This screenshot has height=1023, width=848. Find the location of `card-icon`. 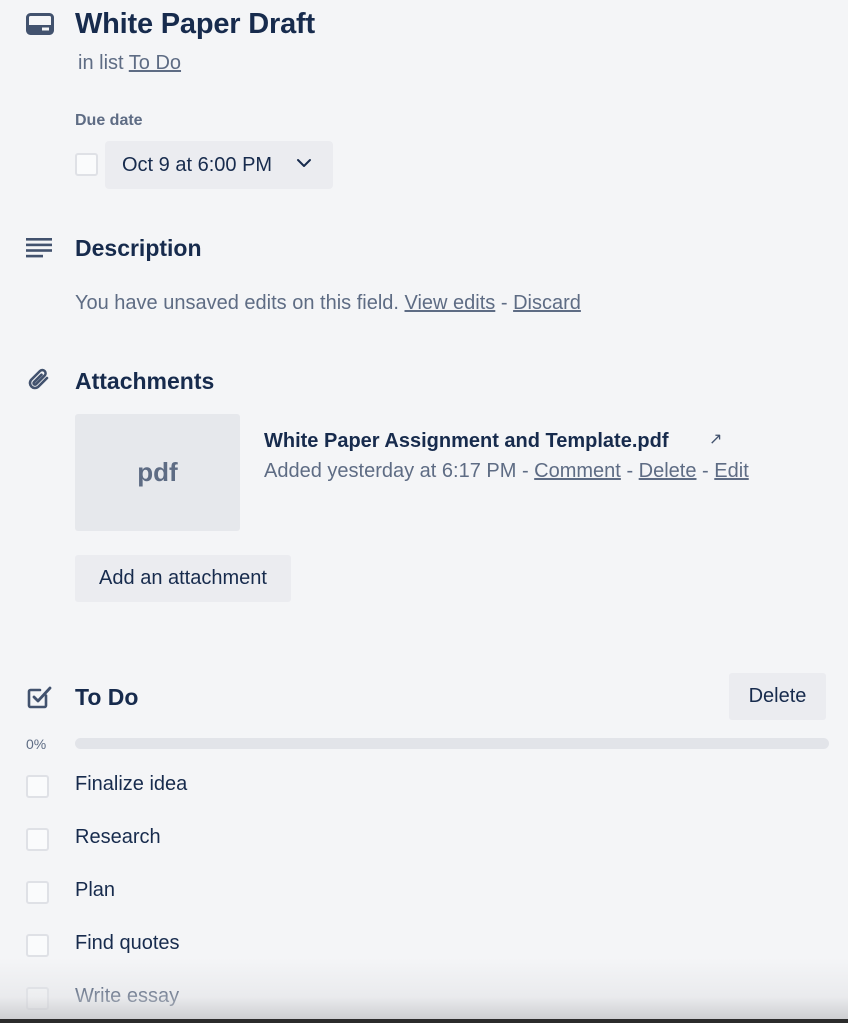

card-icon is located at coordinates (40, 24).